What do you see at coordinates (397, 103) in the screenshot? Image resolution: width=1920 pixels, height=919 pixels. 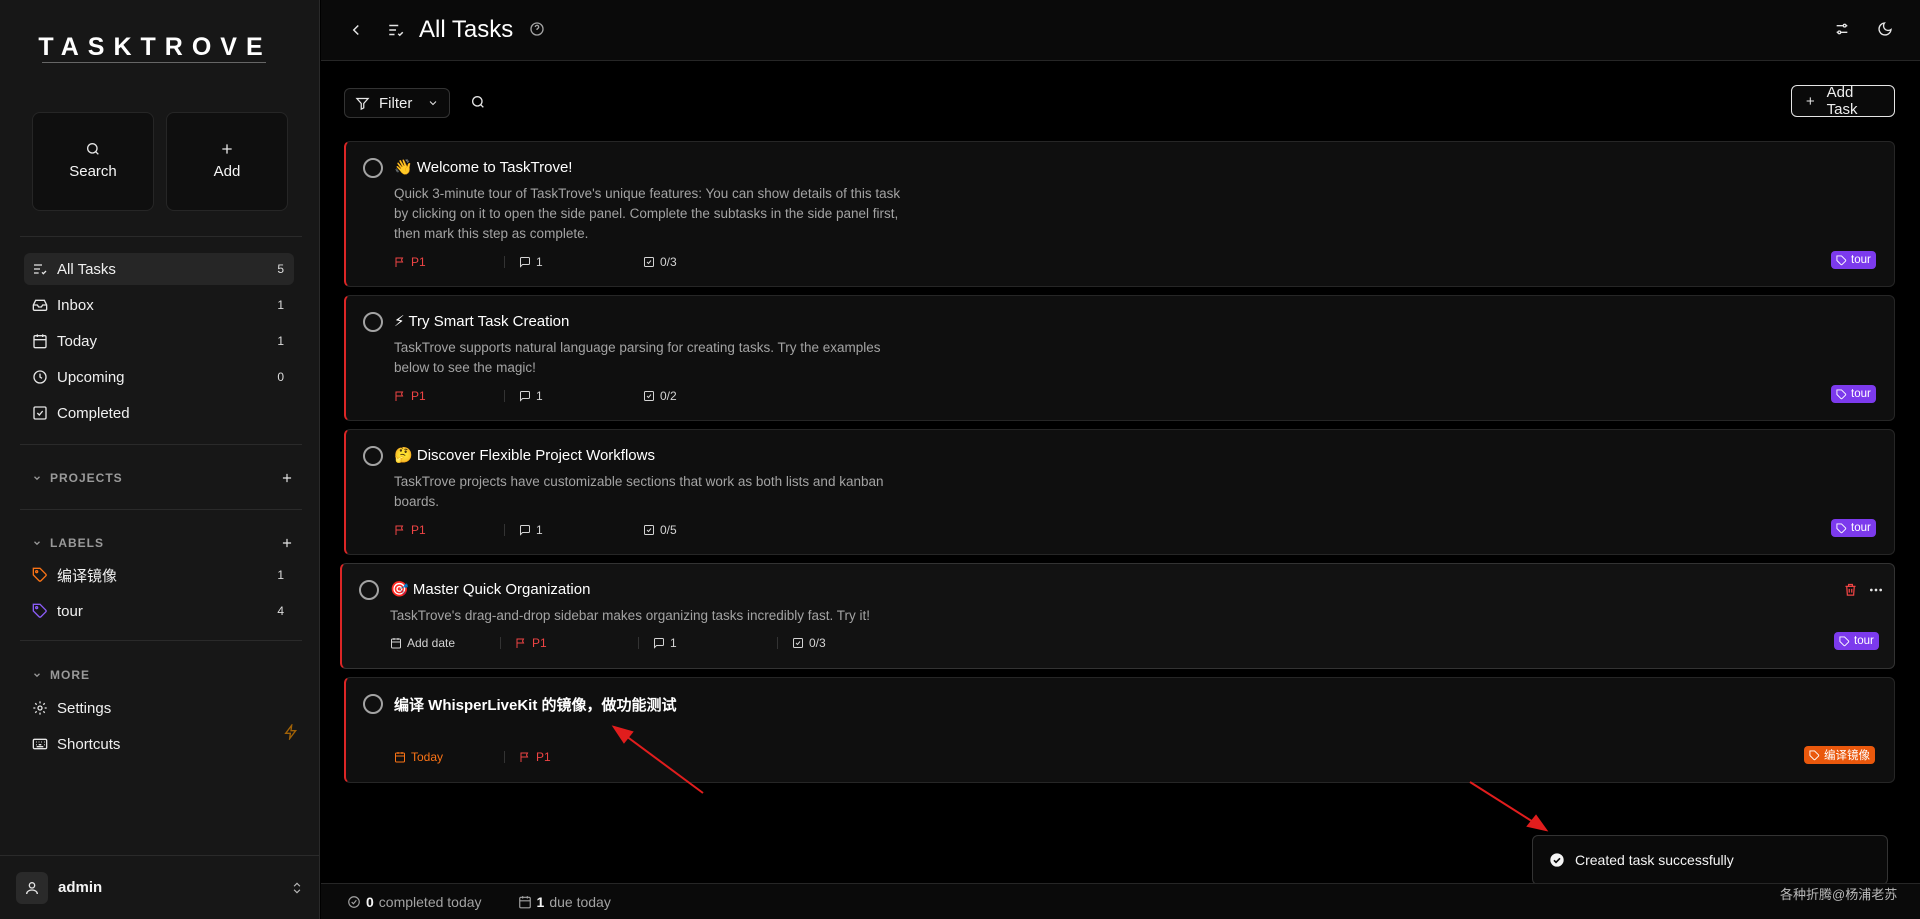 I see `filter-button: Filter` at bounding box center [397, 103].